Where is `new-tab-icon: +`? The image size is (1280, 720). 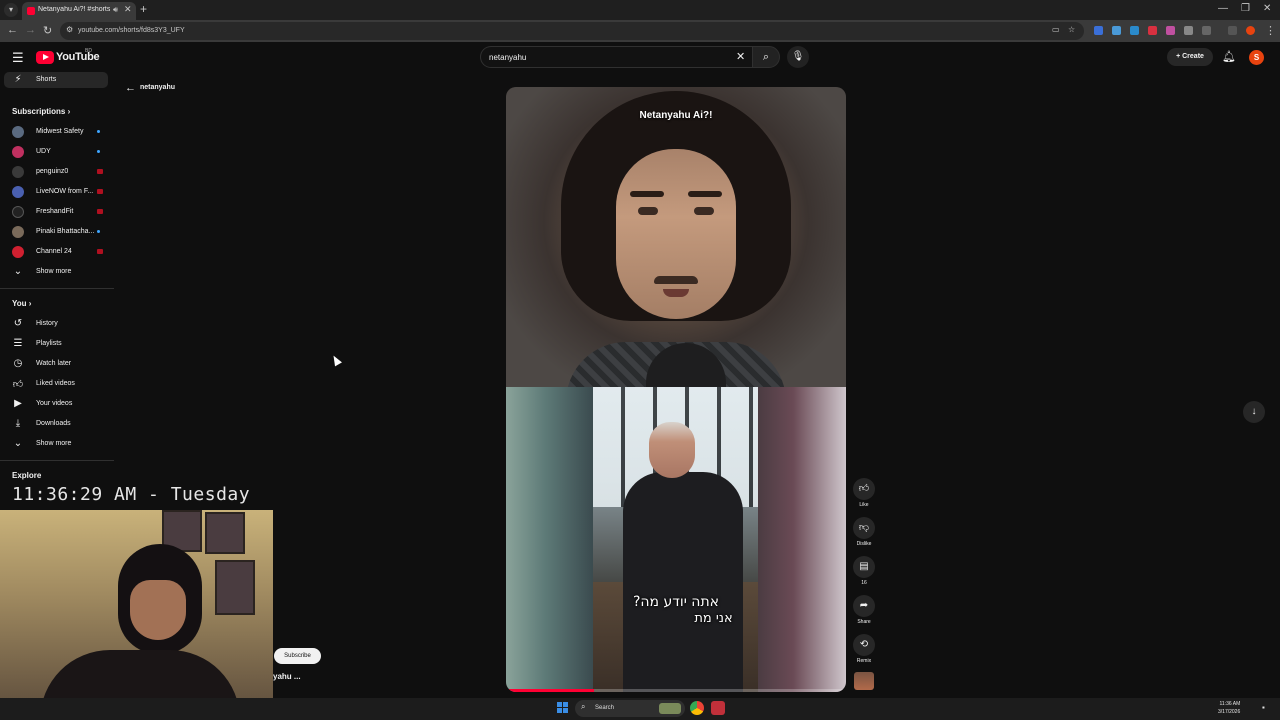
new-tab-icon: + is located at coordinates (143, 9).